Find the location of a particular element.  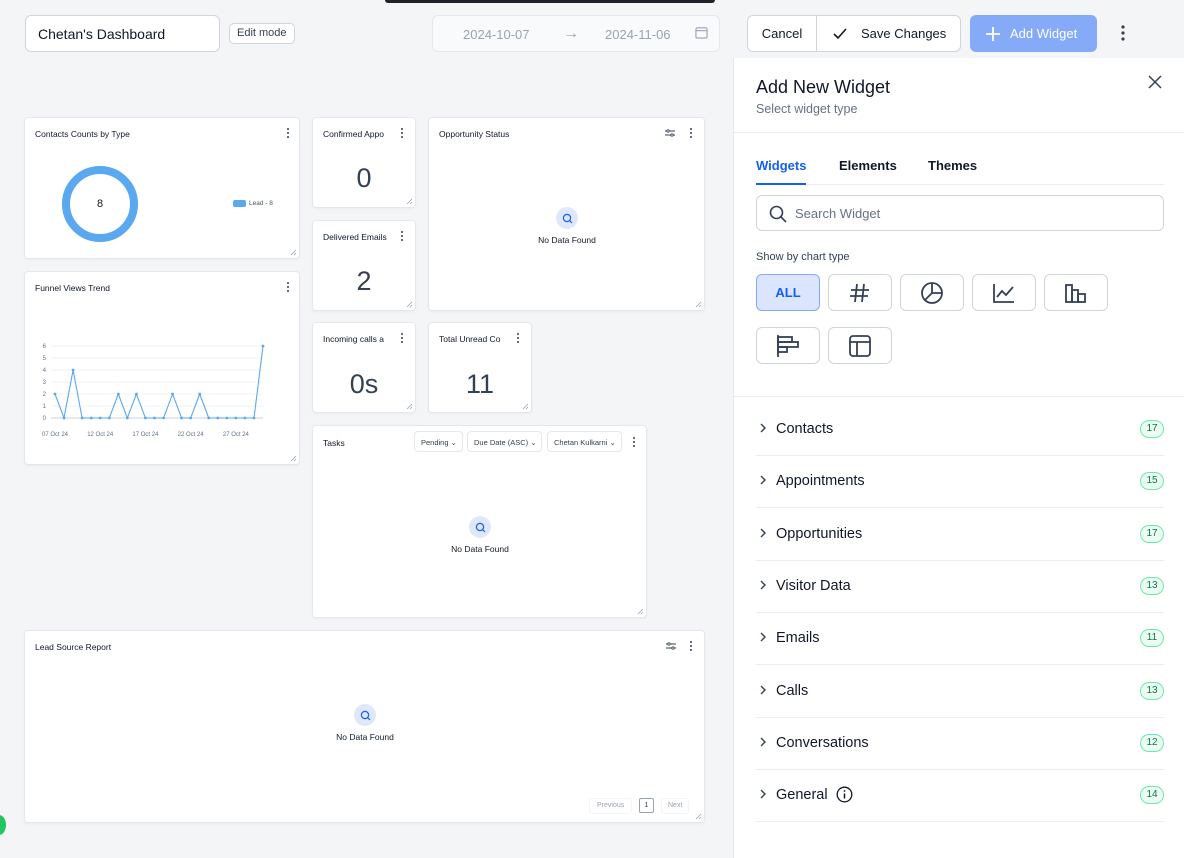

dashboard-name-input: Chetan's Dashboard is located at coordinates (122, 33).